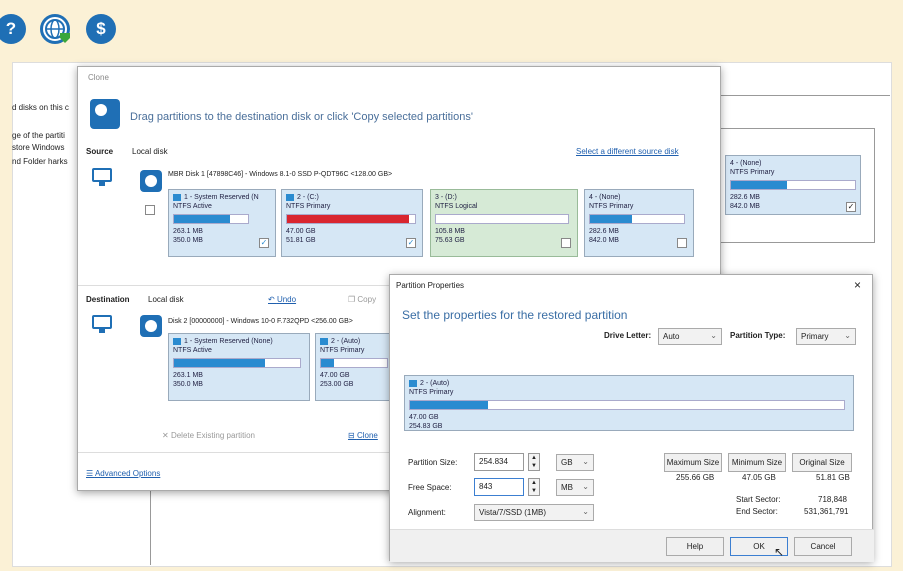 This screenshot has height=571, width=903. I want to click on clone-link: ⊟ Clone, so click(363, 435).